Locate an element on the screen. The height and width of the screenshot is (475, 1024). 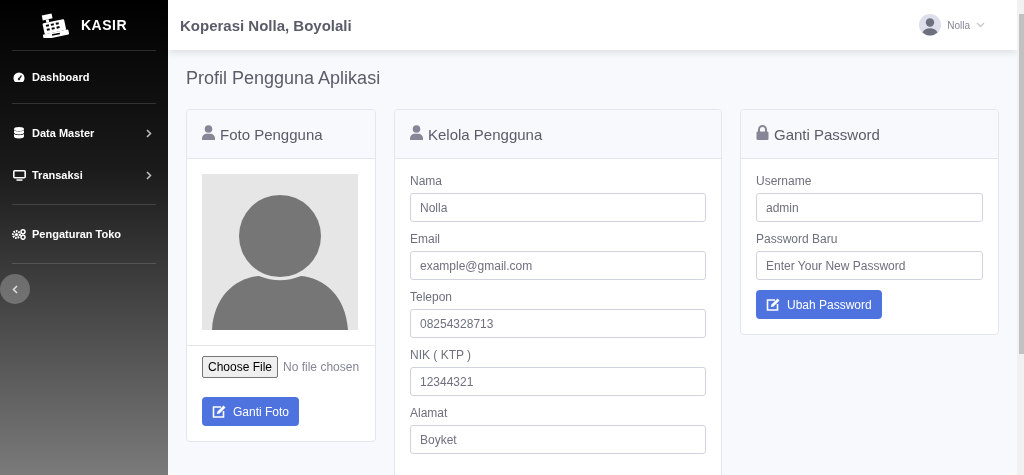
change-password-button: Ubah Password is located at coordinates (819, 304).